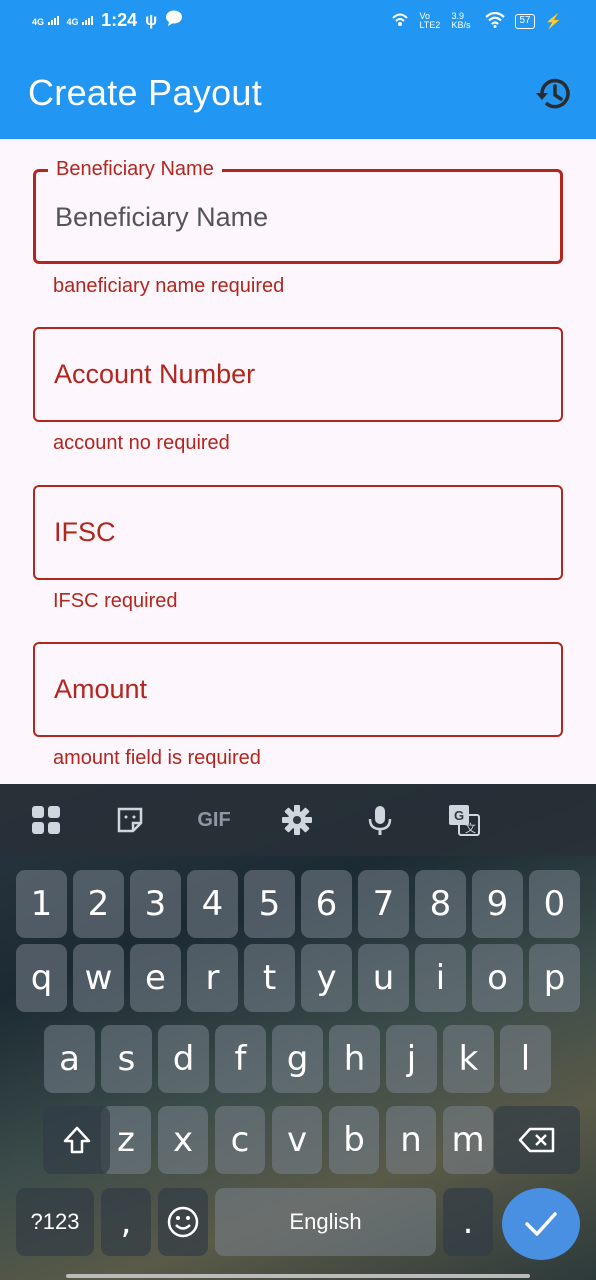  Describe the element at coordinates (155, 904) in the screenshot. I see `number-key: 3` at that location.